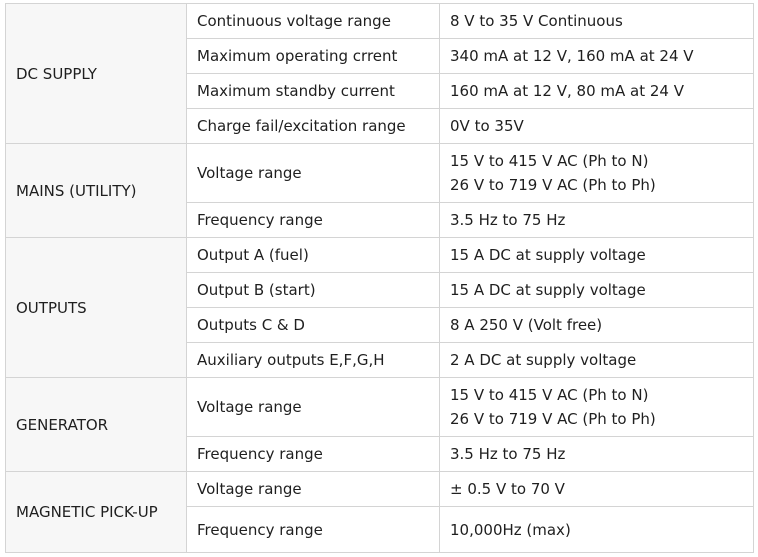  Describe the element at coordinates (96, 512) in the screenshot. I see `group-label-magnetic-pick-up: MAGNETIC PICK-UP` at that location.